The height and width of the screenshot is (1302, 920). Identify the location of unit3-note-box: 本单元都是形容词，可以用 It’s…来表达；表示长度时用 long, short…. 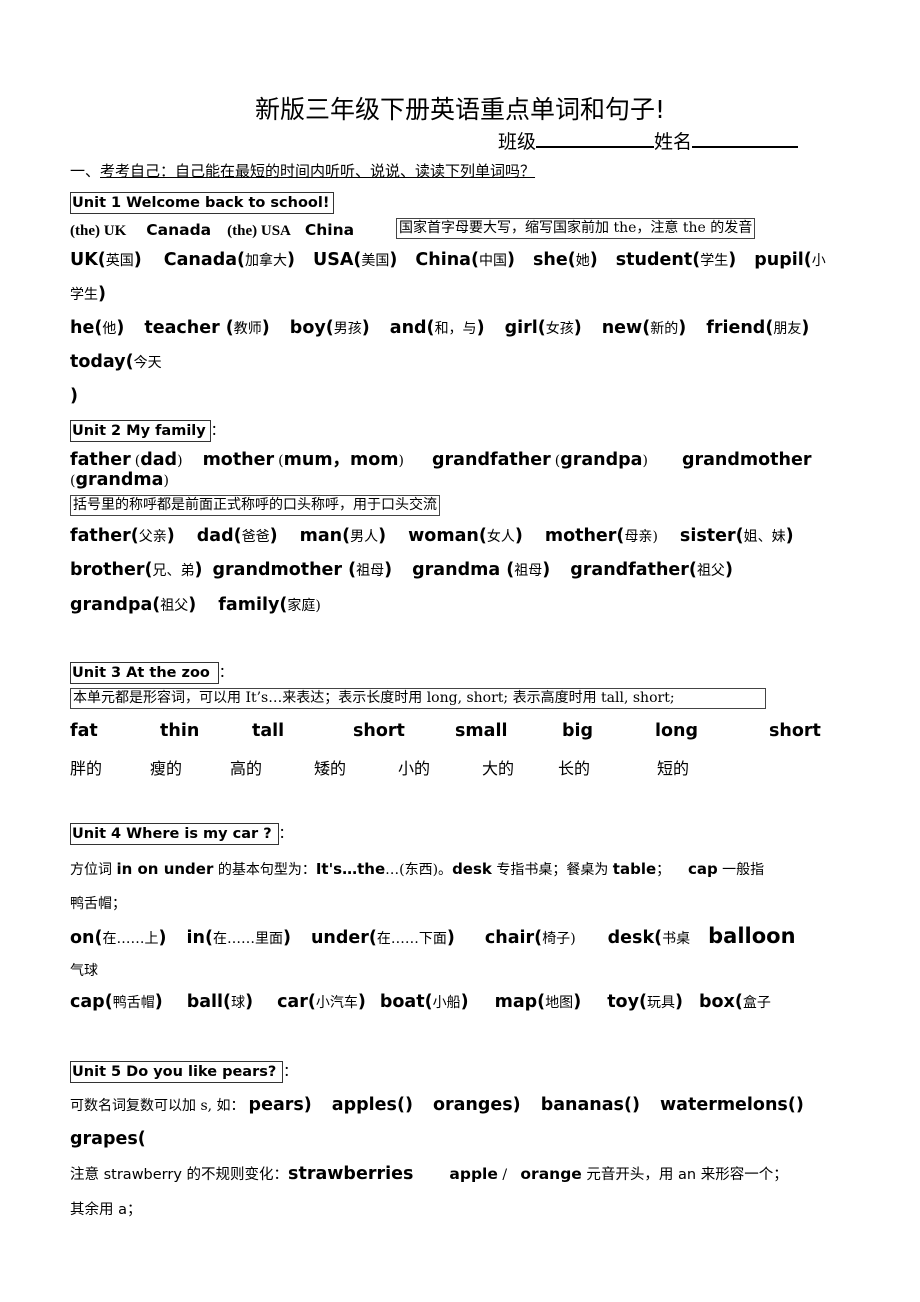
(418, 698).